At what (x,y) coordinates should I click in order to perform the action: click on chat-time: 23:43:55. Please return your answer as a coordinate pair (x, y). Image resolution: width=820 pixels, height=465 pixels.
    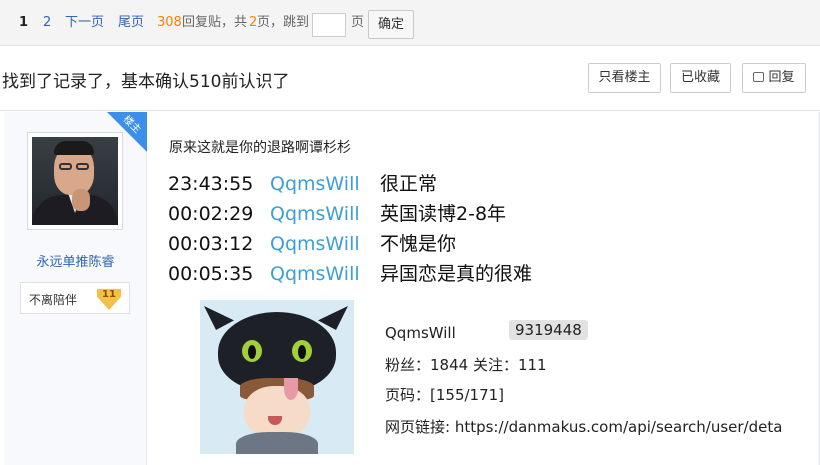
    Looking at the image, I should click on (211, 184).